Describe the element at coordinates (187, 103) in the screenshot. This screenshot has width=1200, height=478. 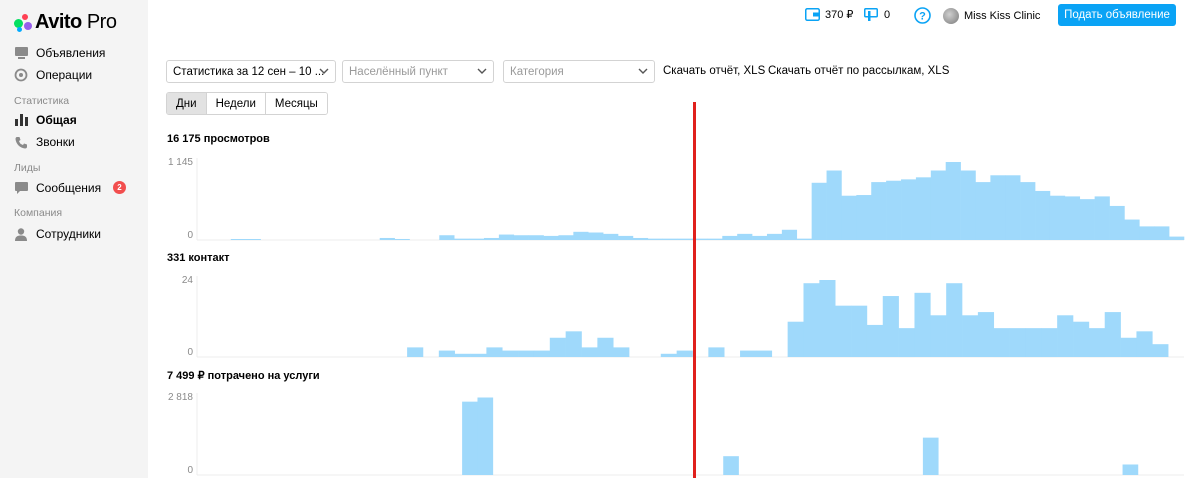
I see `tab-days: Дни` at that location.